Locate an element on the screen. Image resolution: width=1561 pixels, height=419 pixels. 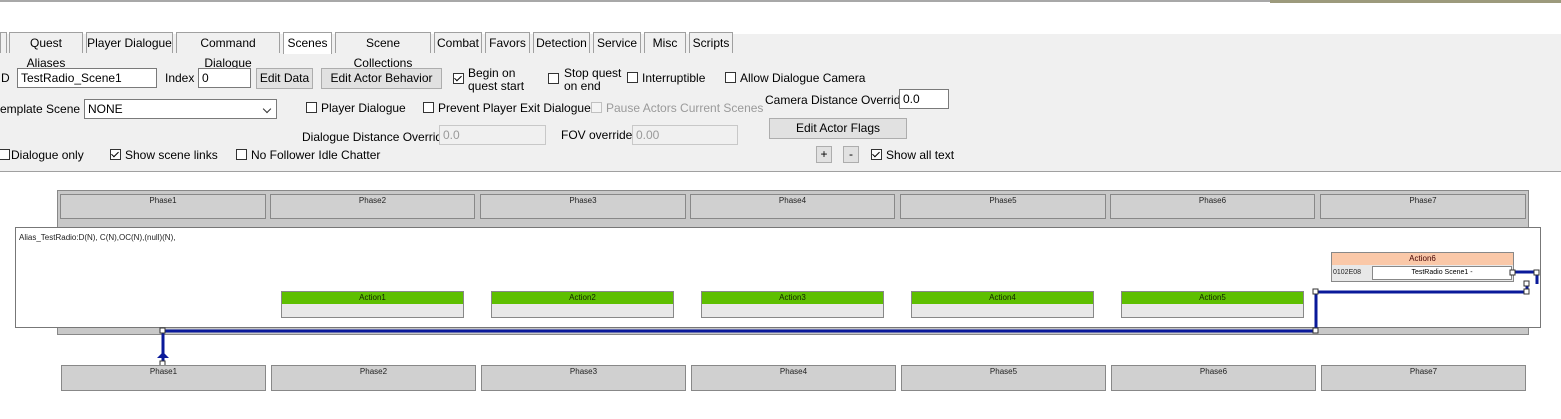
phase-bottom-2: Phase2 is located at coordinates (373, 378).